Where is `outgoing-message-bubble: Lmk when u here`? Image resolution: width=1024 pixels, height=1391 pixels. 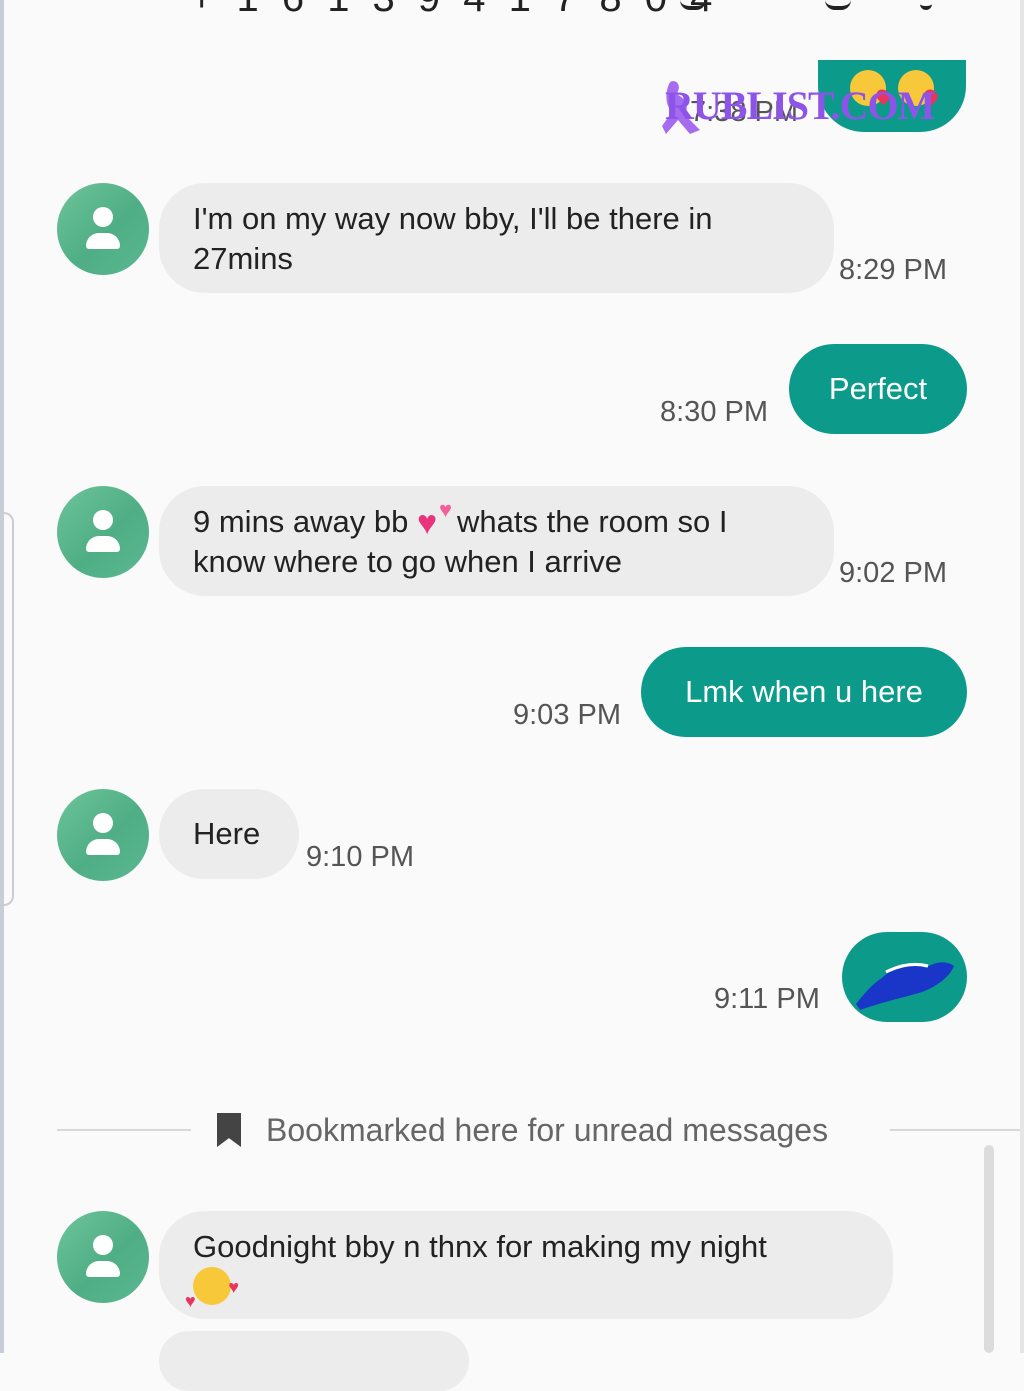 outgoing-message-bubble: Lmk when u here is located at coordinates (804, 692).